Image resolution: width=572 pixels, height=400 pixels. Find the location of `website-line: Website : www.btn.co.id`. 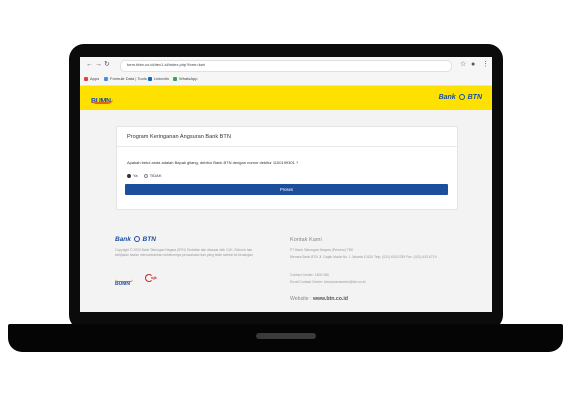

website-line: Website : www.btn.co.id is located at coordinates (319, 299).